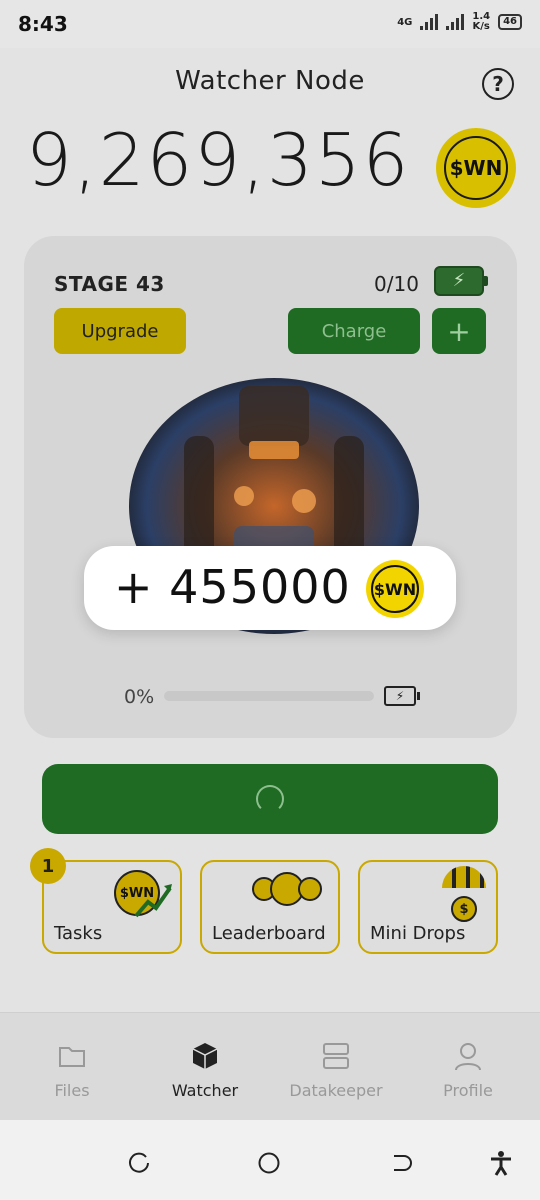 This screenshot has width=540, height=1200. What do you see at coordinates (269, 696) in the screenshot?
I see `progress-bar` at bounding box center [269, 696].